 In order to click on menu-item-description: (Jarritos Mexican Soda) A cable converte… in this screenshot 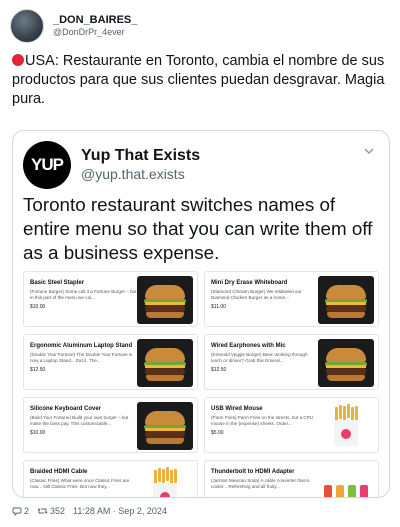, I will do `click(260, 483)`.